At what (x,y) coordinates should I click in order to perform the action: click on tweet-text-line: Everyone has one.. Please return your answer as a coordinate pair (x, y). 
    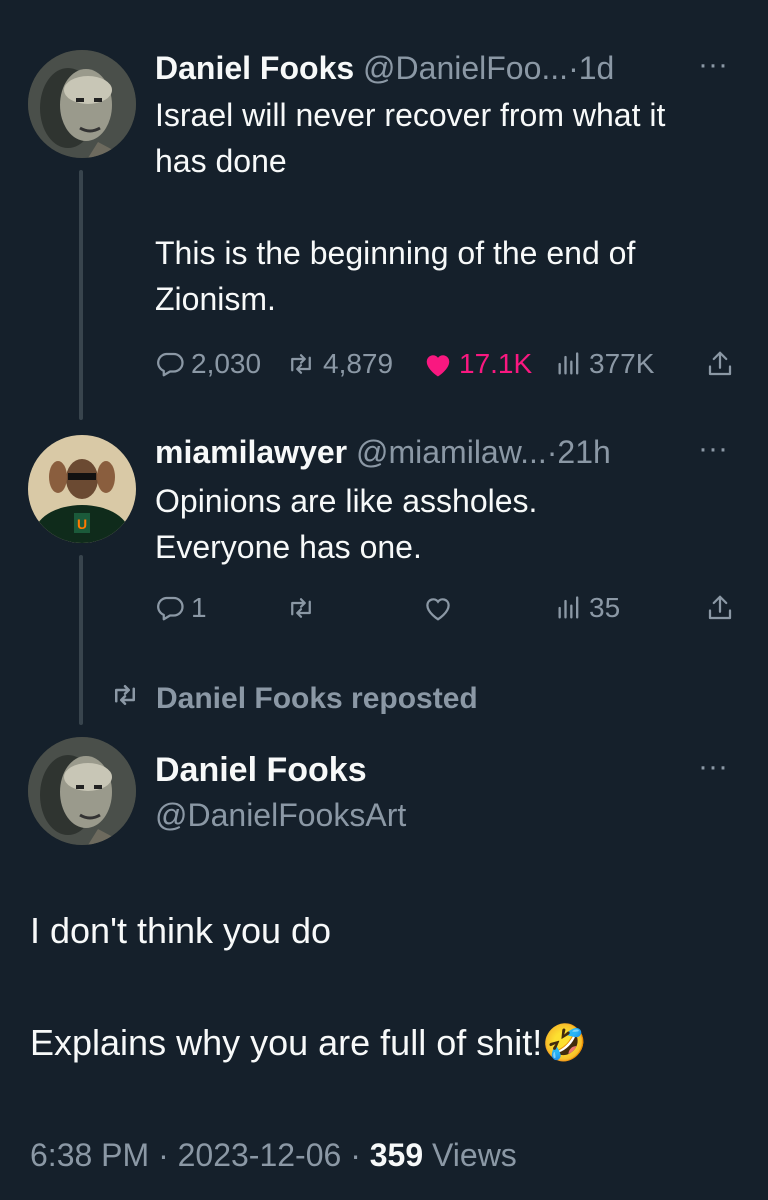
    Looking at the image, I should click on (288, 547).